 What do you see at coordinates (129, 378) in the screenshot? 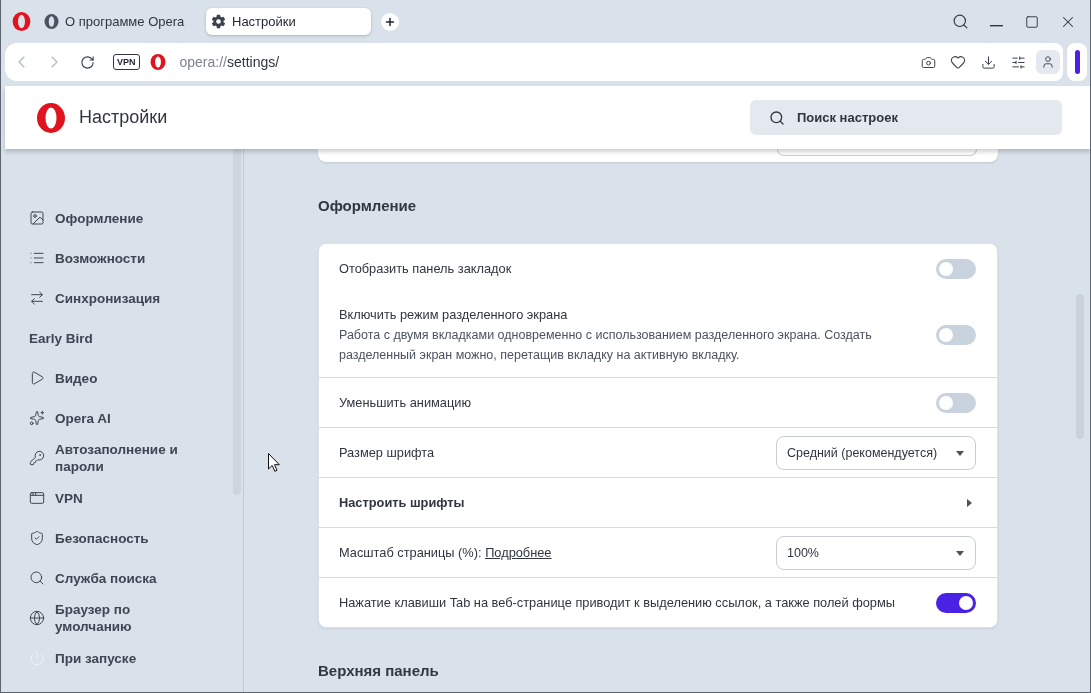
I see `sidebar-item: Видео` at bounding box center [129, 378].